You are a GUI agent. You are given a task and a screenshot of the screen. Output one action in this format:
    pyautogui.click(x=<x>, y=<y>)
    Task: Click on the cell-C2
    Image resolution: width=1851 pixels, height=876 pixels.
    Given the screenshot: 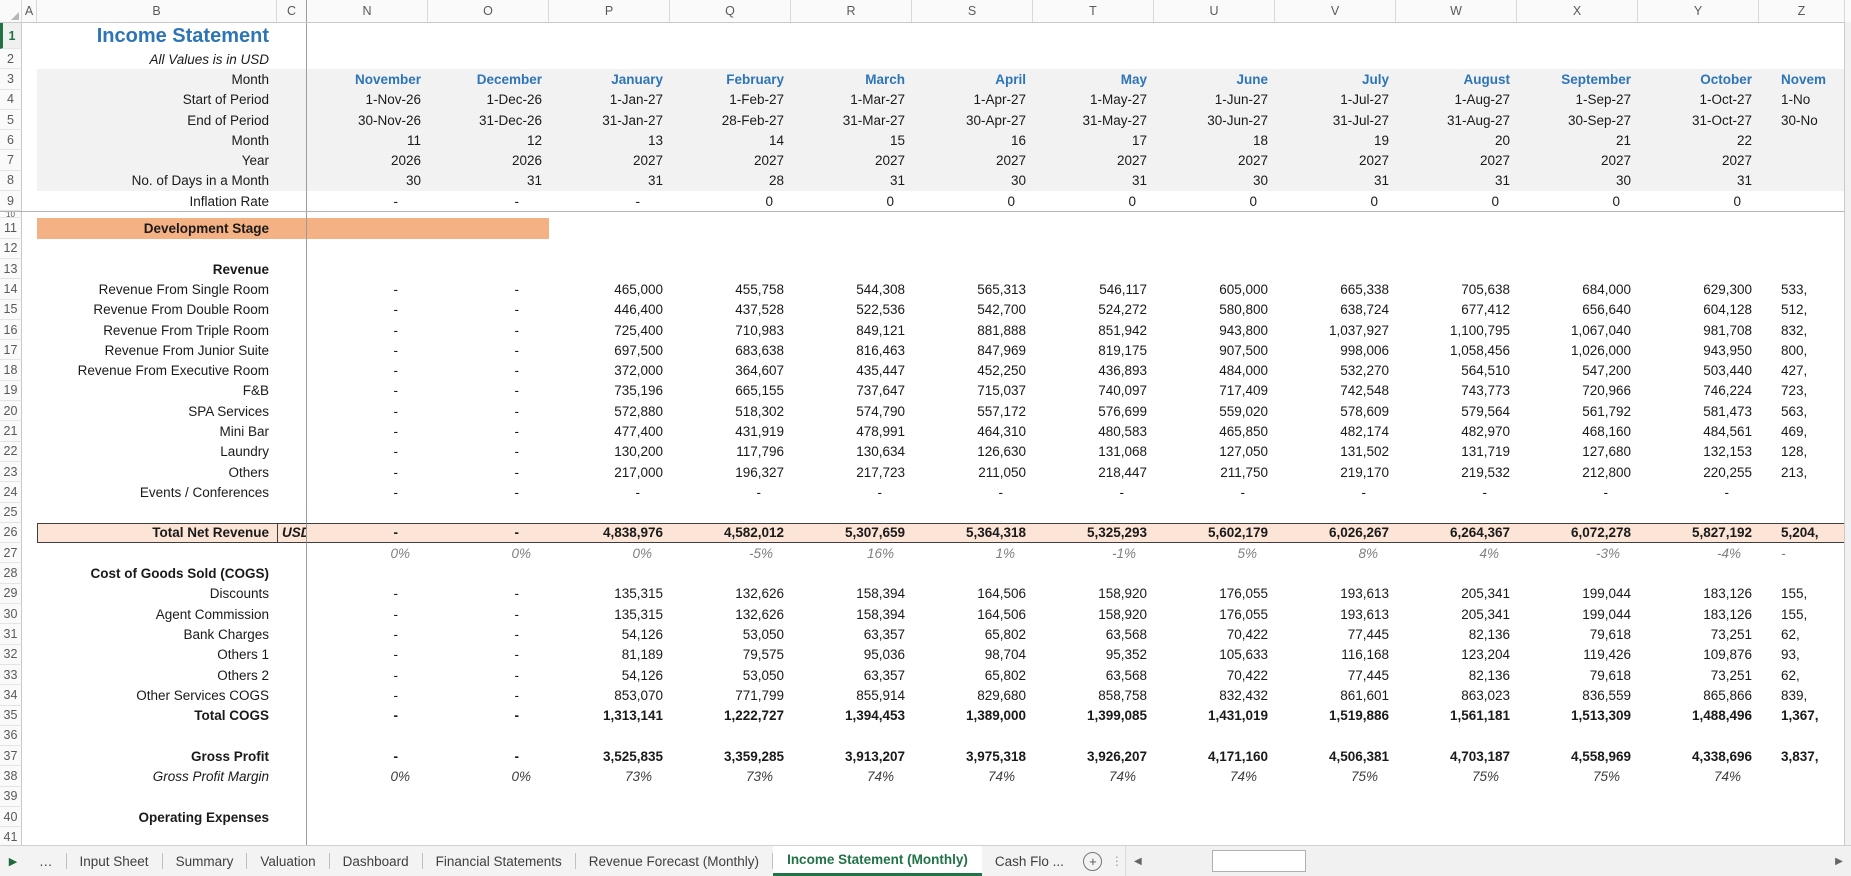 What is the action you would take?
    pyautogui.click(x=292, y=59)
    